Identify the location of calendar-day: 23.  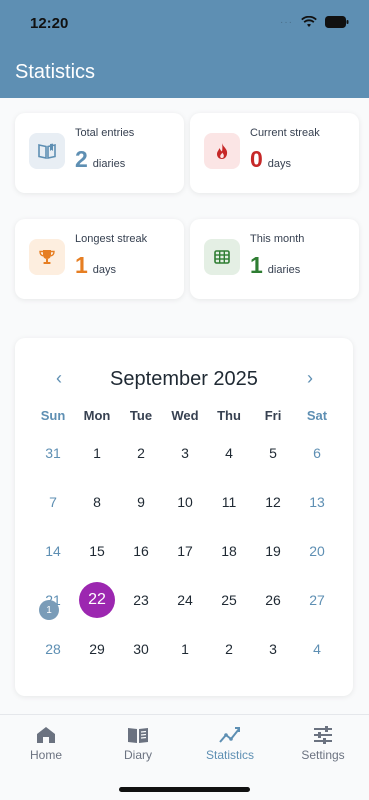
(141, 599).